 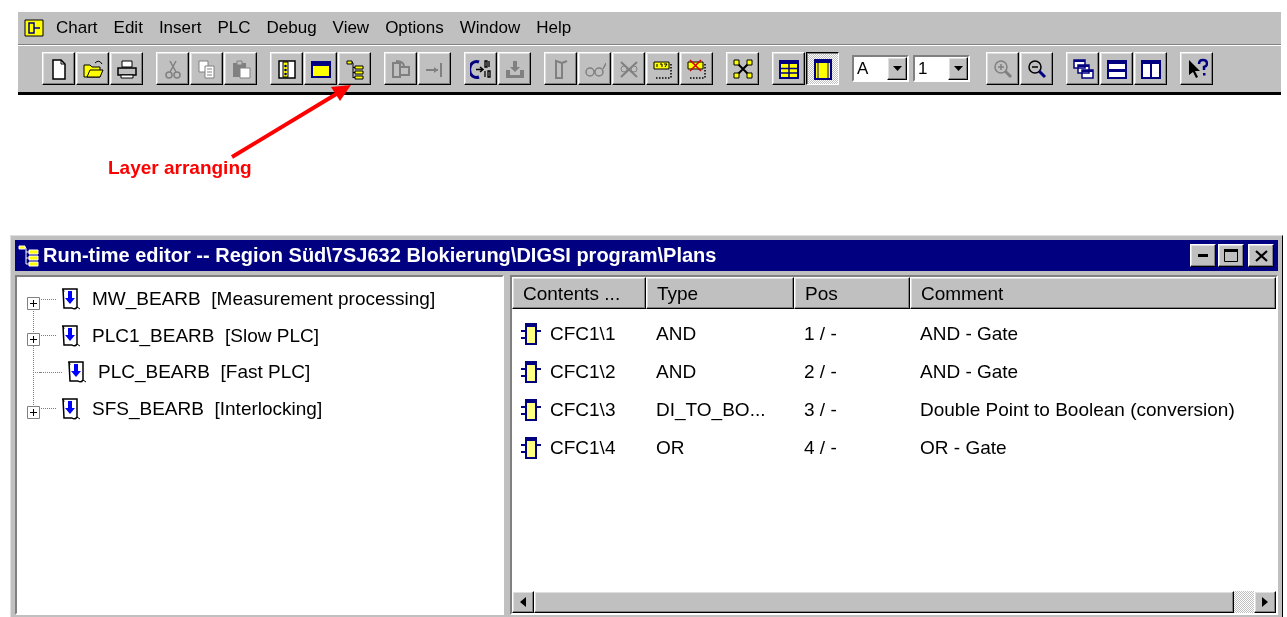 I want to click on menu-item: Window, so click(x=490, y=28).